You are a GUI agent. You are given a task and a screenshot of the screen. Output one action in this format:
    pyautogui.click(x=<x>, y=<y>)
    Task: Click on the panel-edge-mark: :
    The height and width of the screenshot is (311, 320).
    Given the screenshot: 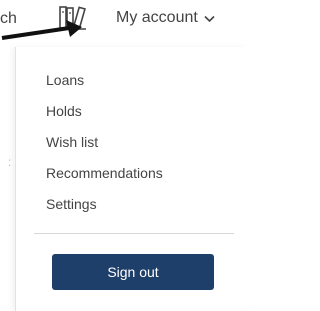 What is the action you would take?
    pyautogui.click(x=10, y=162)
    